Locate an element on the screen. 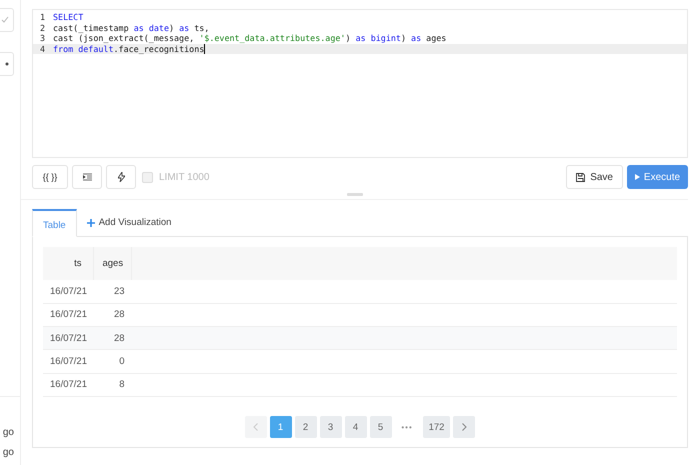 This screenshot has height=465, width=690. next-page-button is located at coordinates (464, 427).